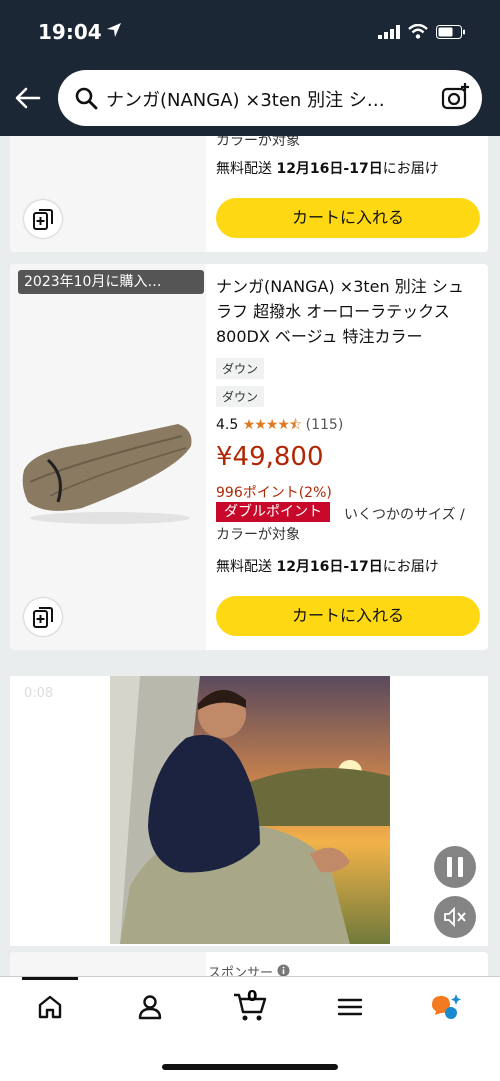  What do you see at coordinates (404, 515) in the screenshot?
I see `variant-note: いくつかのサイズ /` at bounding box center [404, 515].